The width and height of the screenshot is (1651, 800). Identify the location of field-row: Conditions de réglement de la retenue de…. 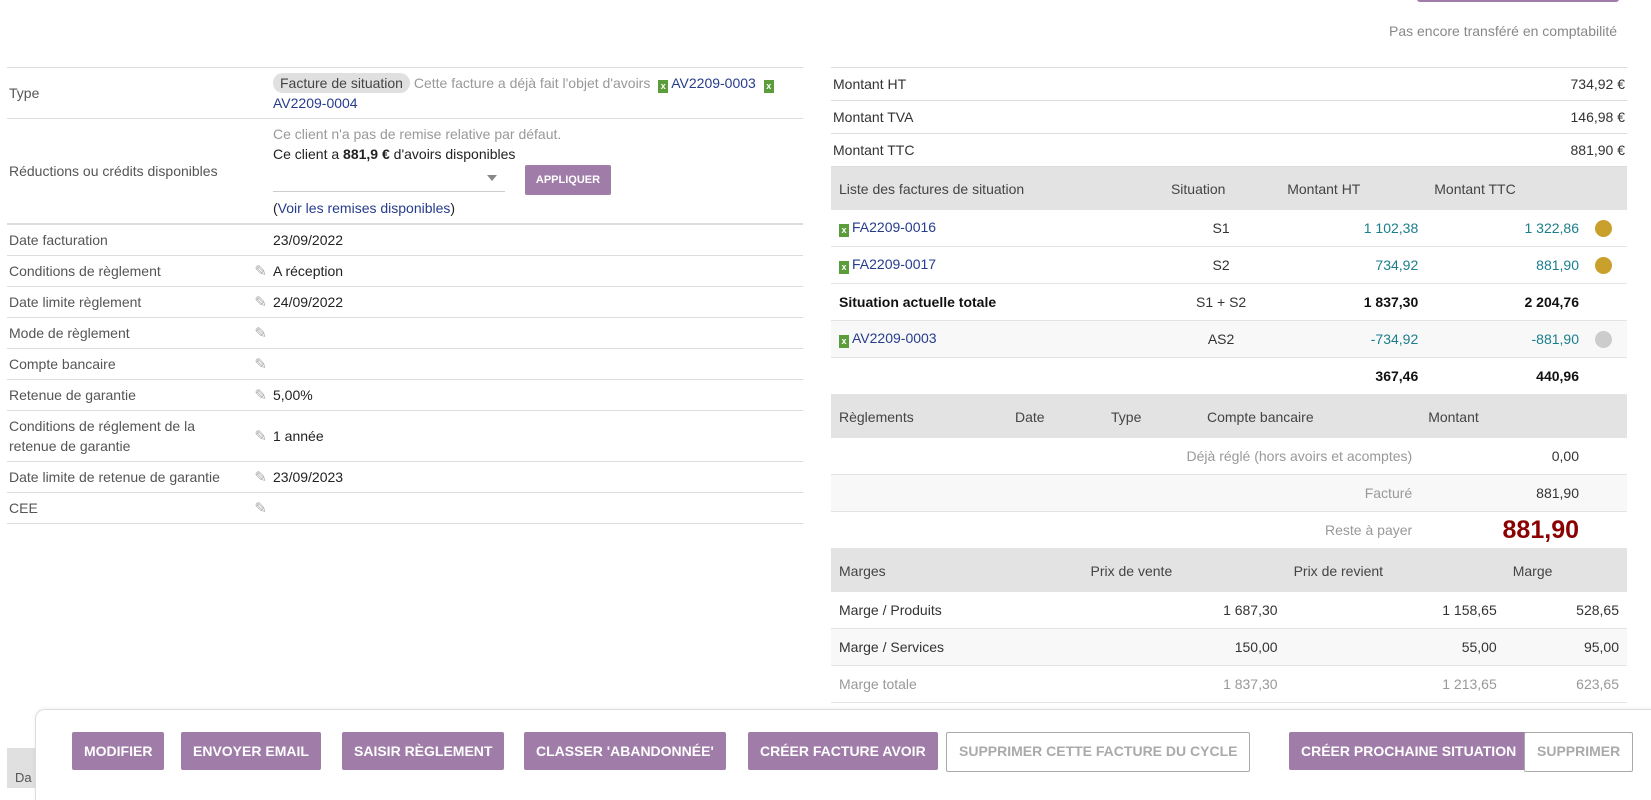
(405, 436).